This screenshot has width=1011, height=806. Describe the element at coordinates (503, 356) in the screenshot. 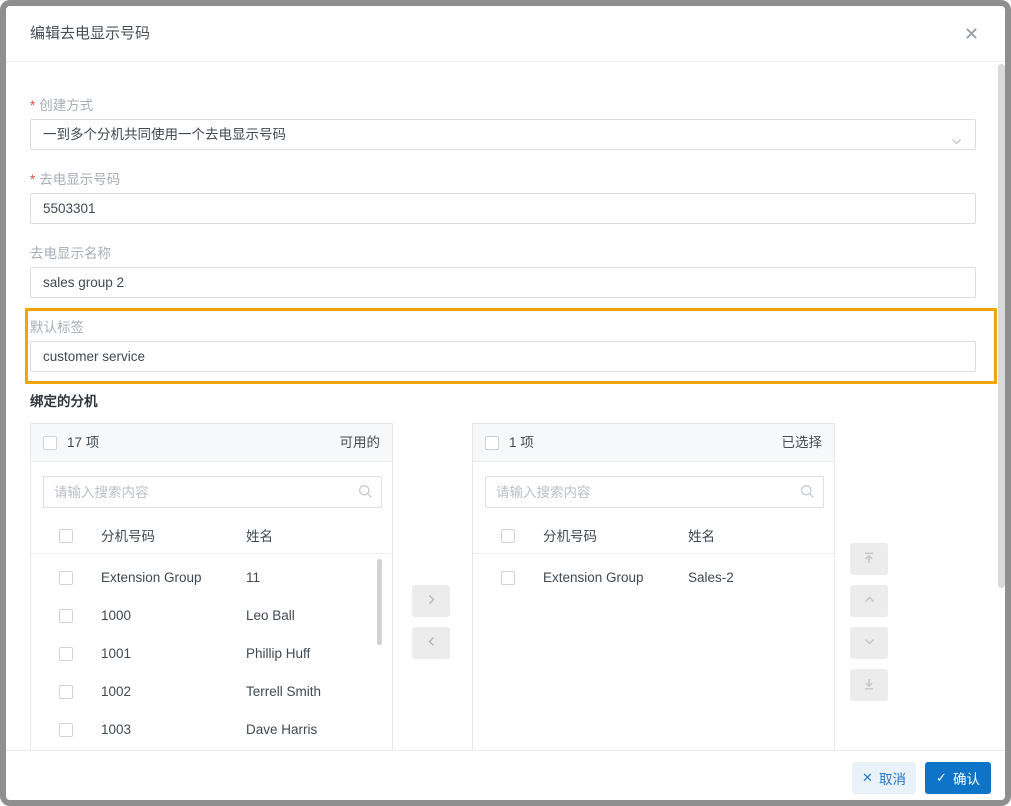

I see `default-label-input` at that location.